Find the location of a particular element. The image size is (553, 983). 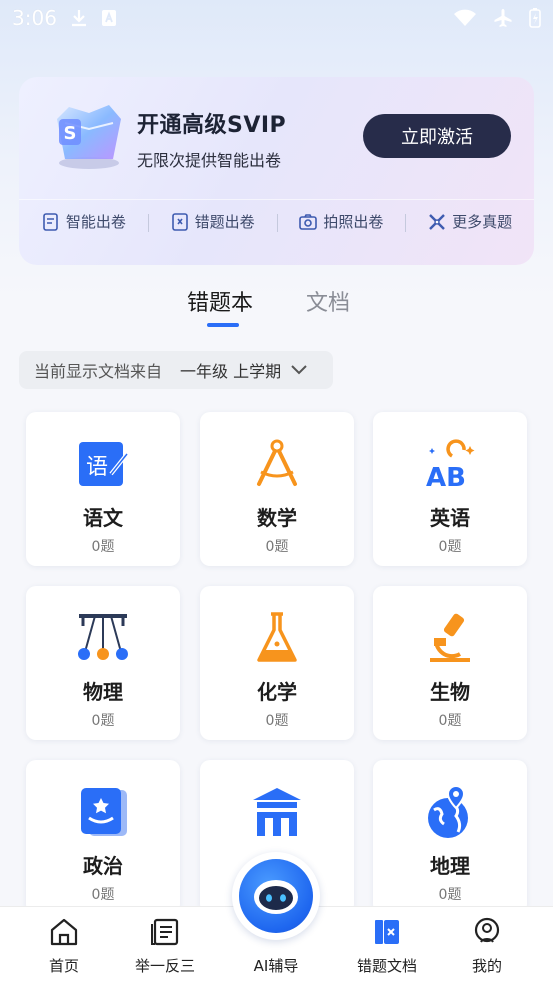

paper-icon is located at coordinates (50, 221).